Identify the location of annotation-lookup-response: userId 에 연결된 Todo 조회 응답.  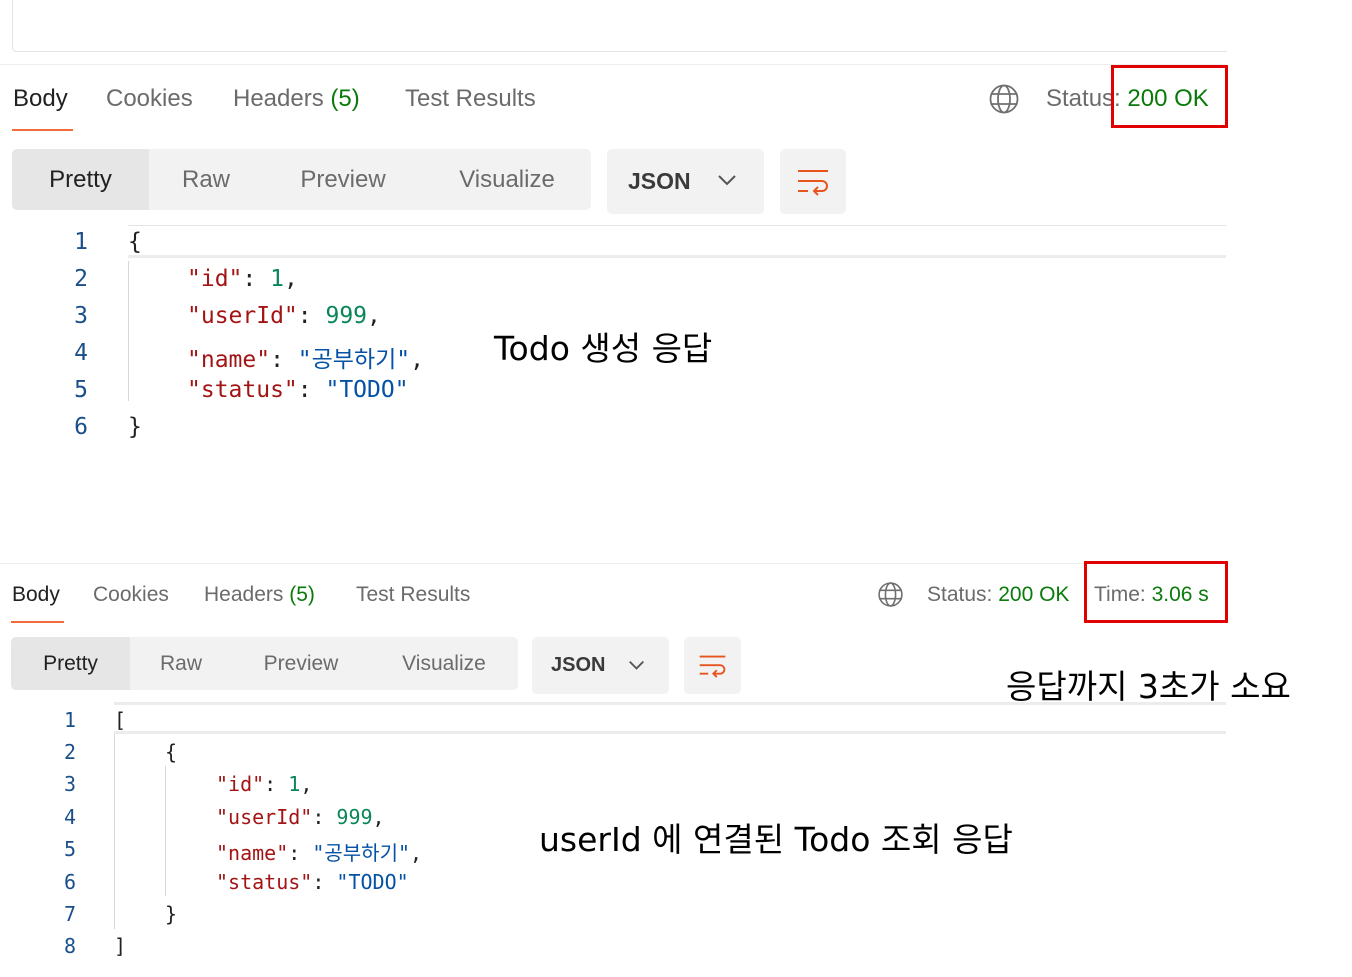
(776, 839).